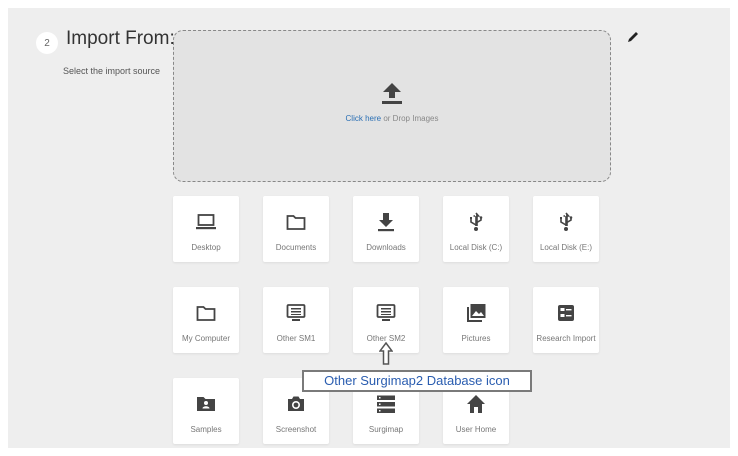 The width and height of the screenshot is (738, 456). I want to click on tile-label: User Home, so click(476, 429).